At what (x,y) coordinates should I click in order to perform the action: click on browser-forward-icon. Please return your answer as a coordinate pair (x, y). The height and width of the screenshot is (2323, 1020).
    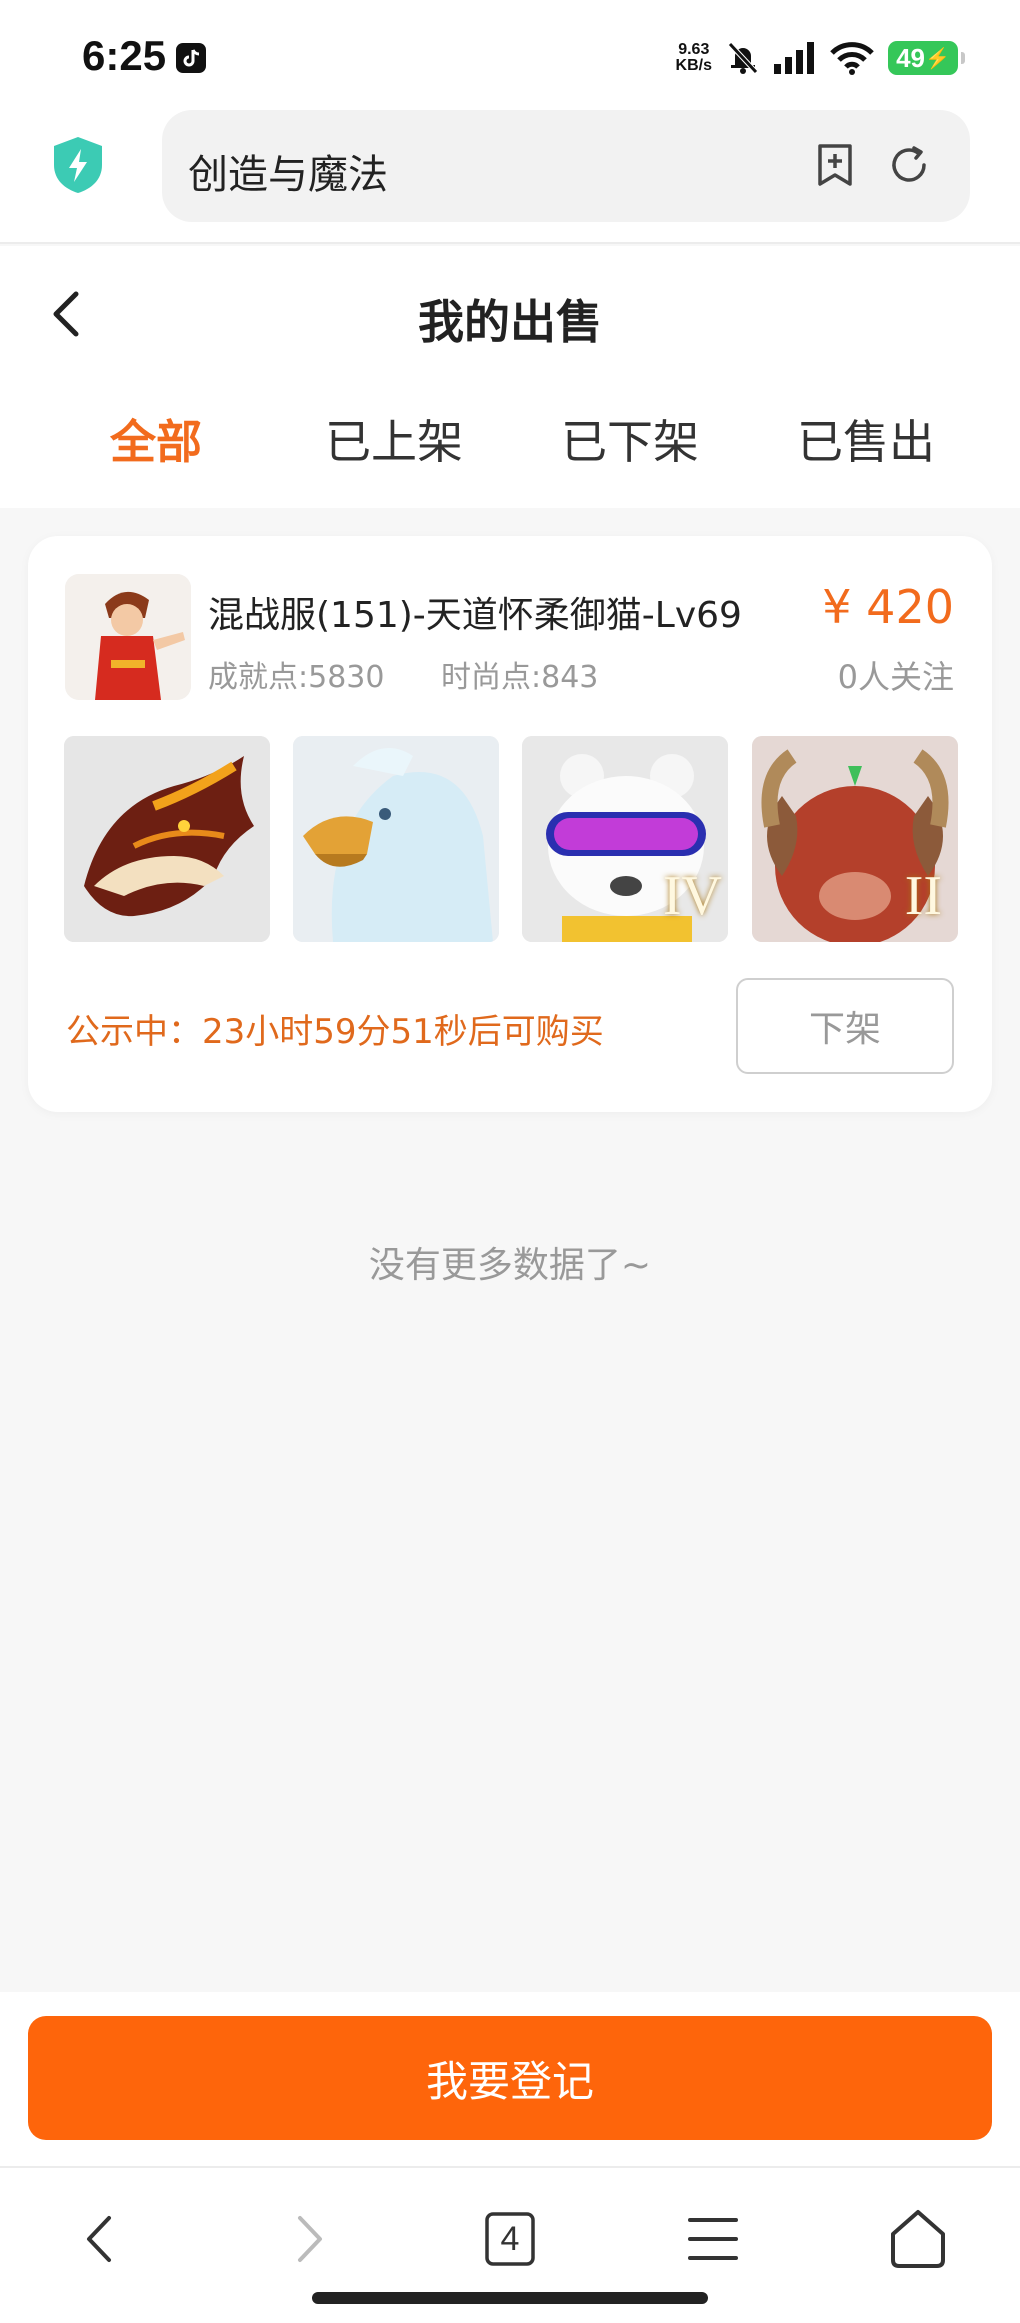
    Looking at the image, I should click on (309, 2239).